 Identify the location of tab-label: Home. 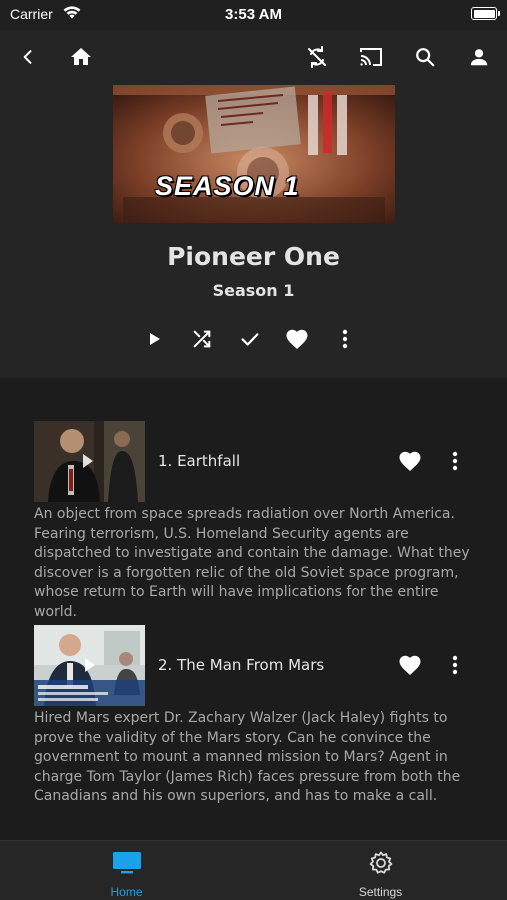
(126, 892).